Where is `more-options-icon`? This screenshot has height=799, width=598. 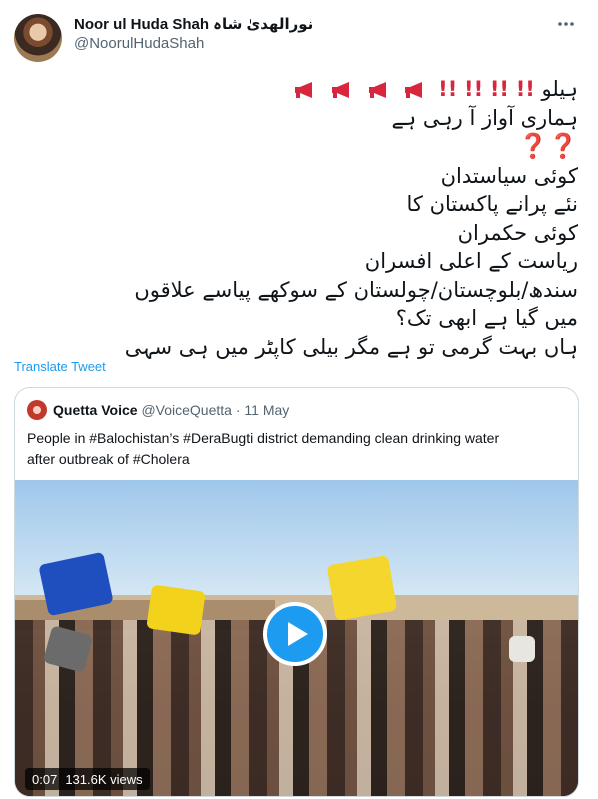 more-options-icon is located at coordinates (566, 26).